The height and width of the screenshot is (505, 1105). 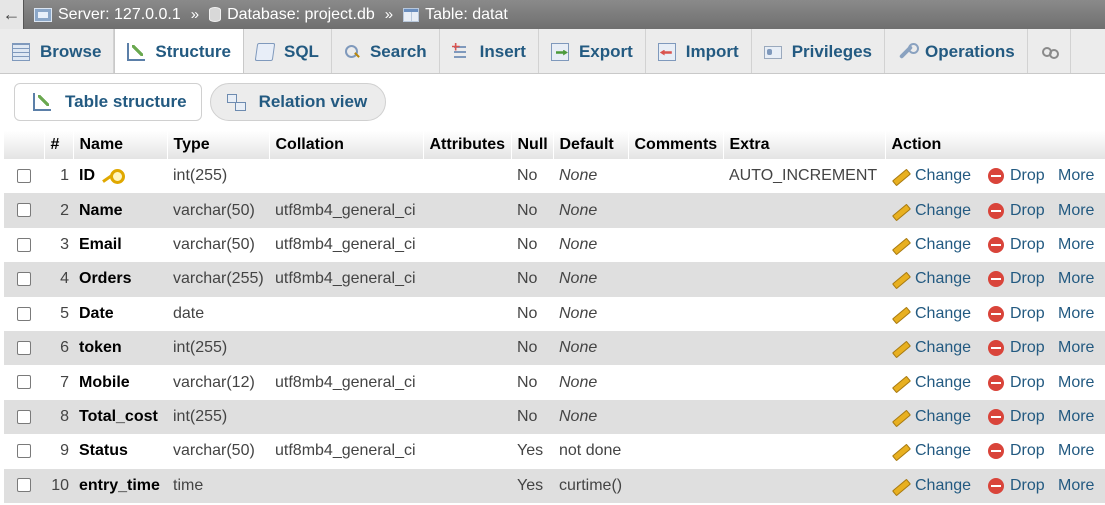 What do you see at coordinates (352, 52) in the screenshot?
I see `search-icon` at bounding box center [352, 52].